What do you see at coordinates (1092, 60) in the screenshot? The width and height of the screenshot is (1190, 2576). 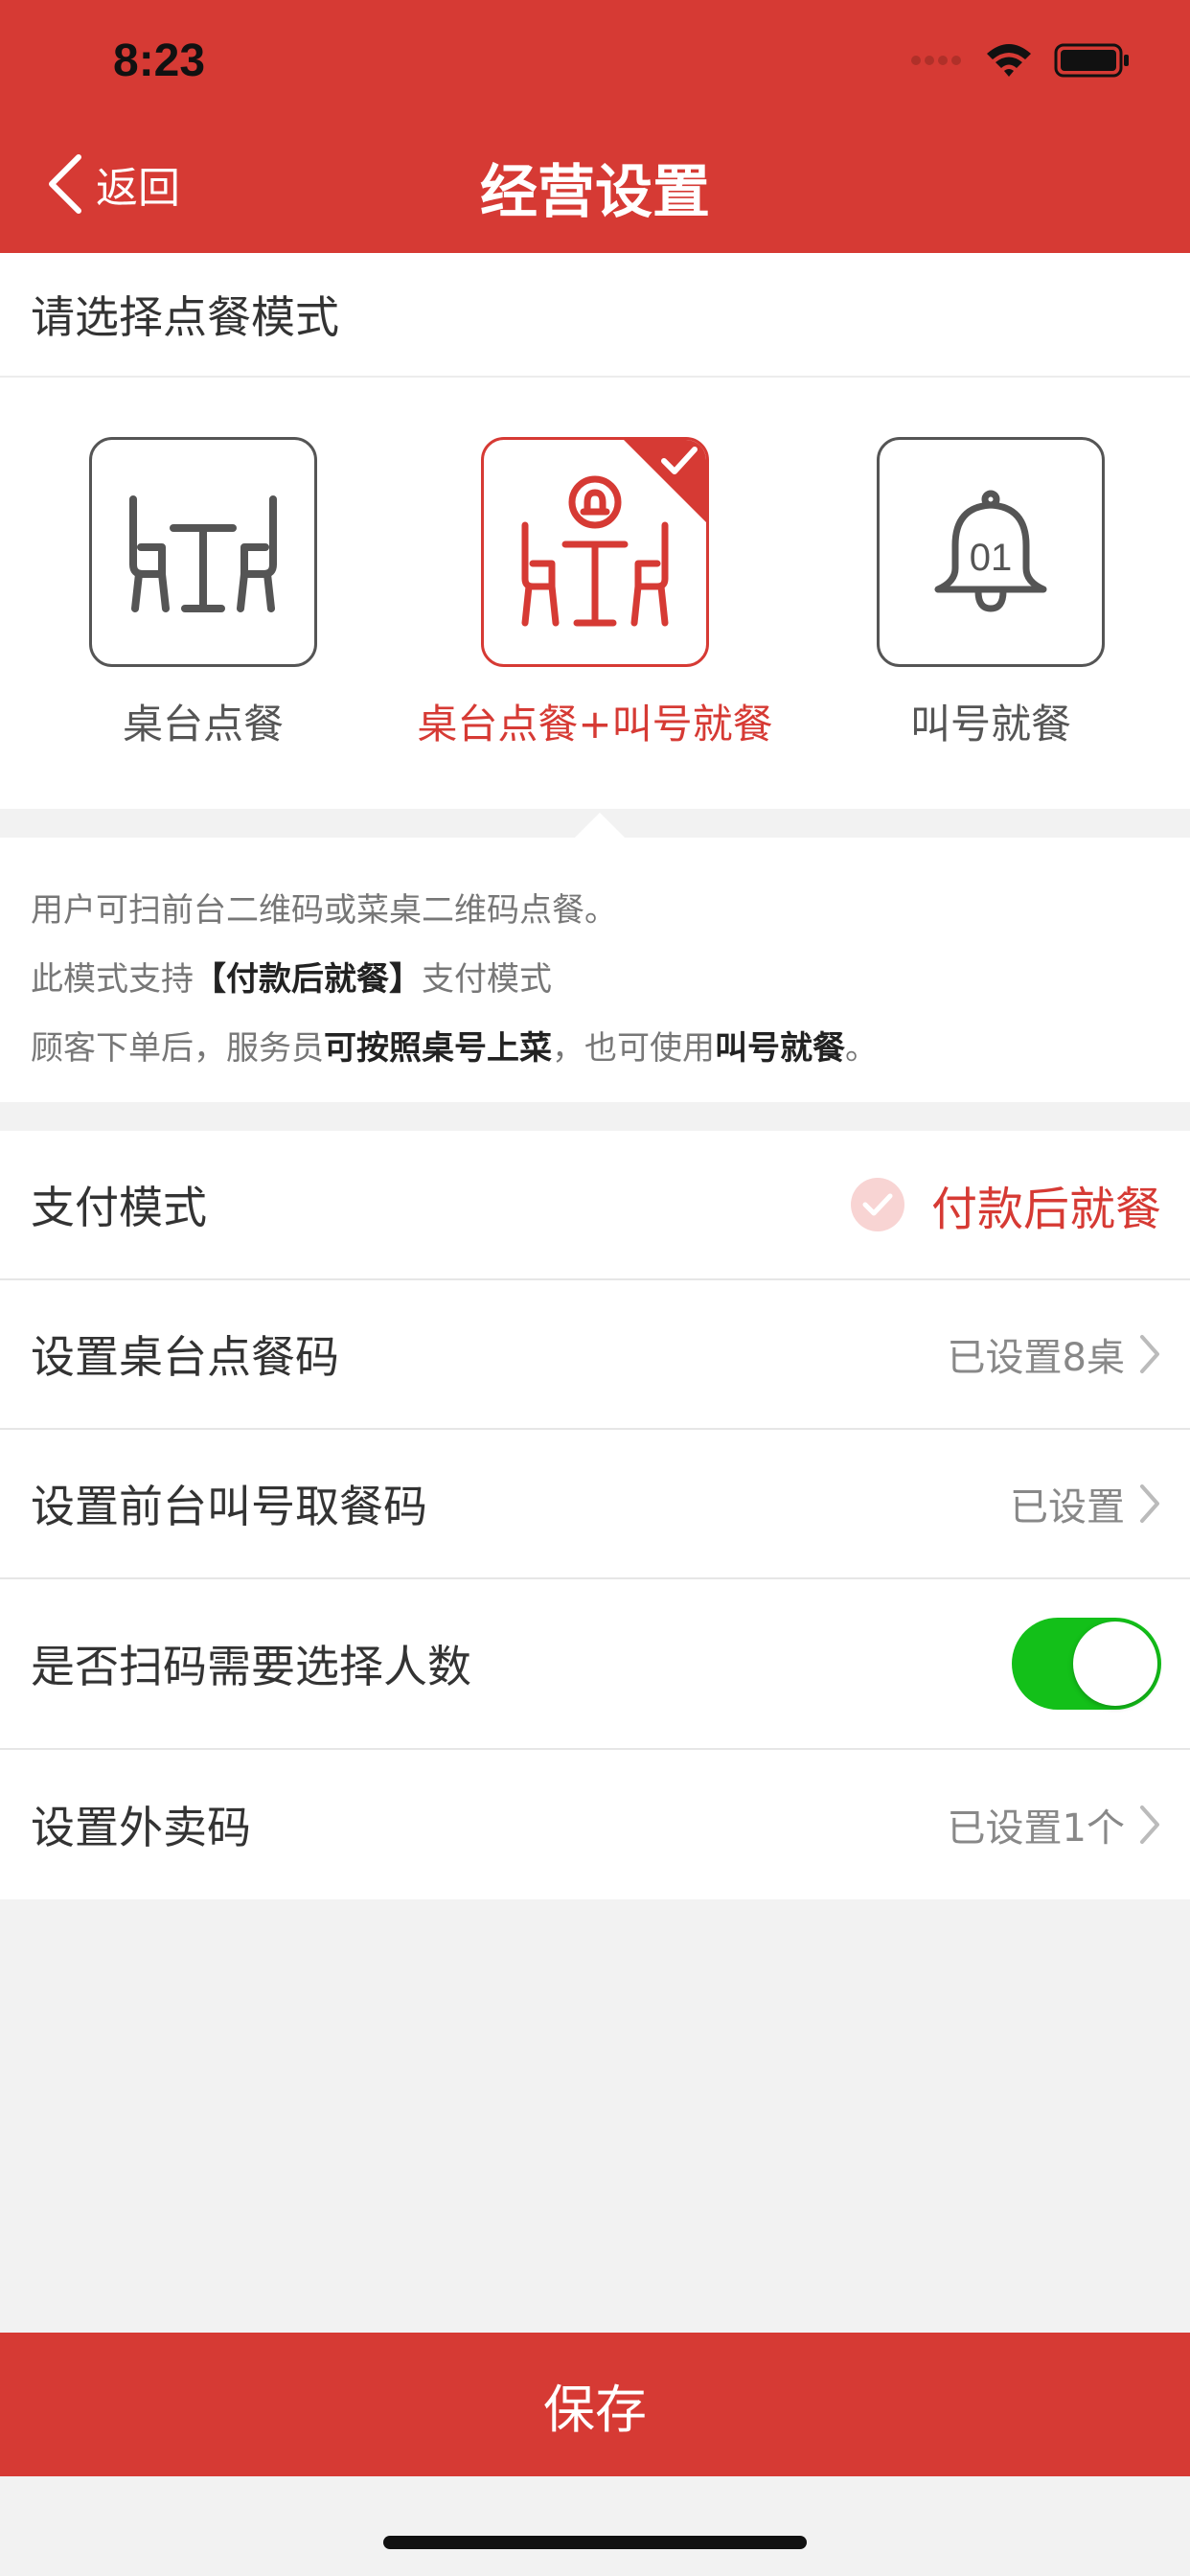 I see `battery-icon` at bounding box center [1092, 60].